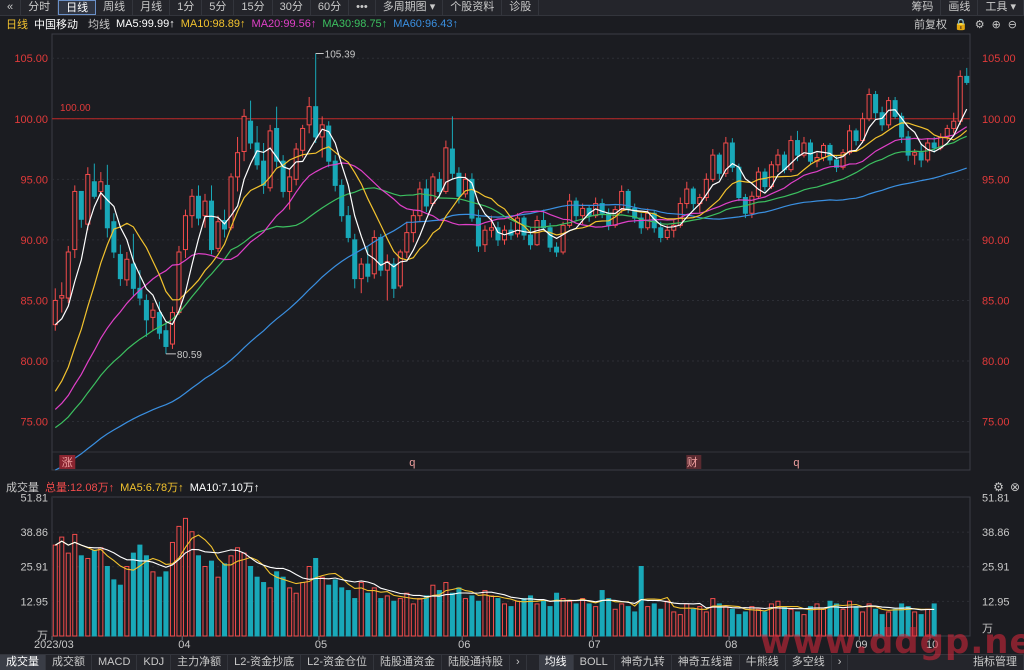  Describe the element at coordinates (996, 602) in the screenshot. I see `vol-tick-label-right: 12.95` at that location.